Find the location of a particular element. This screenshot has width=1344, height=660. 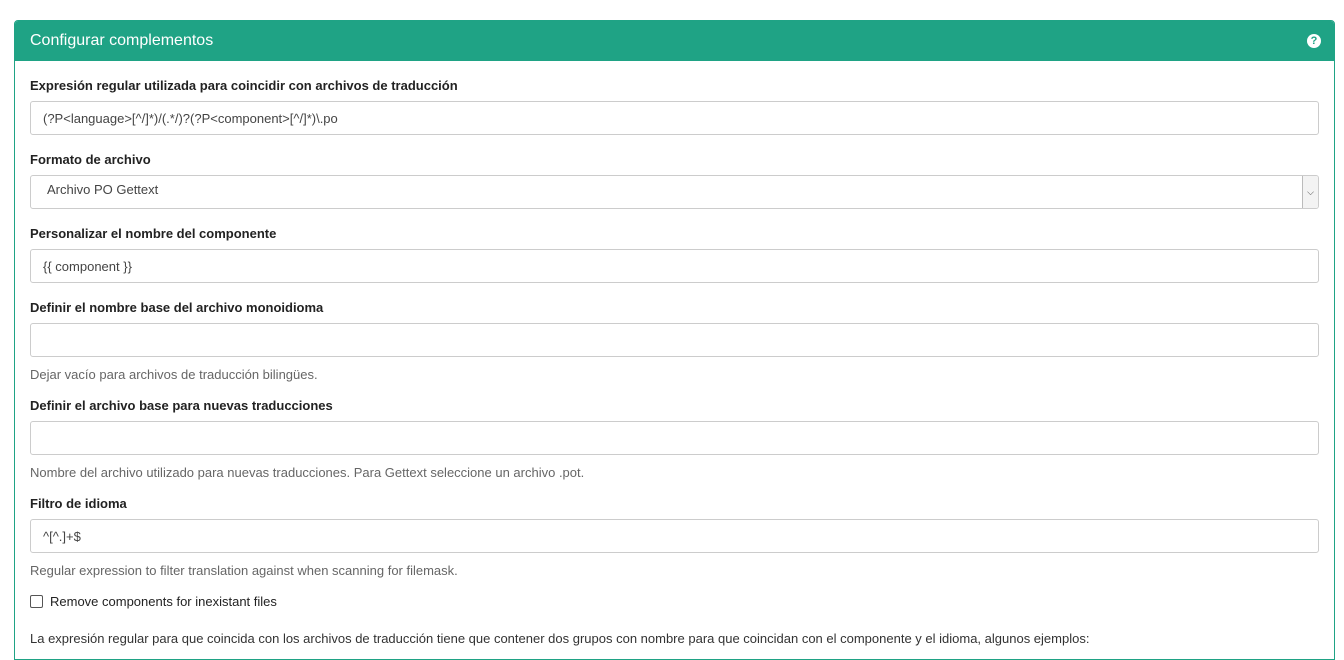

file-format-group: Formato de archivo Archivo PO Gettext ⌵ is located at coordinates (674, 180).